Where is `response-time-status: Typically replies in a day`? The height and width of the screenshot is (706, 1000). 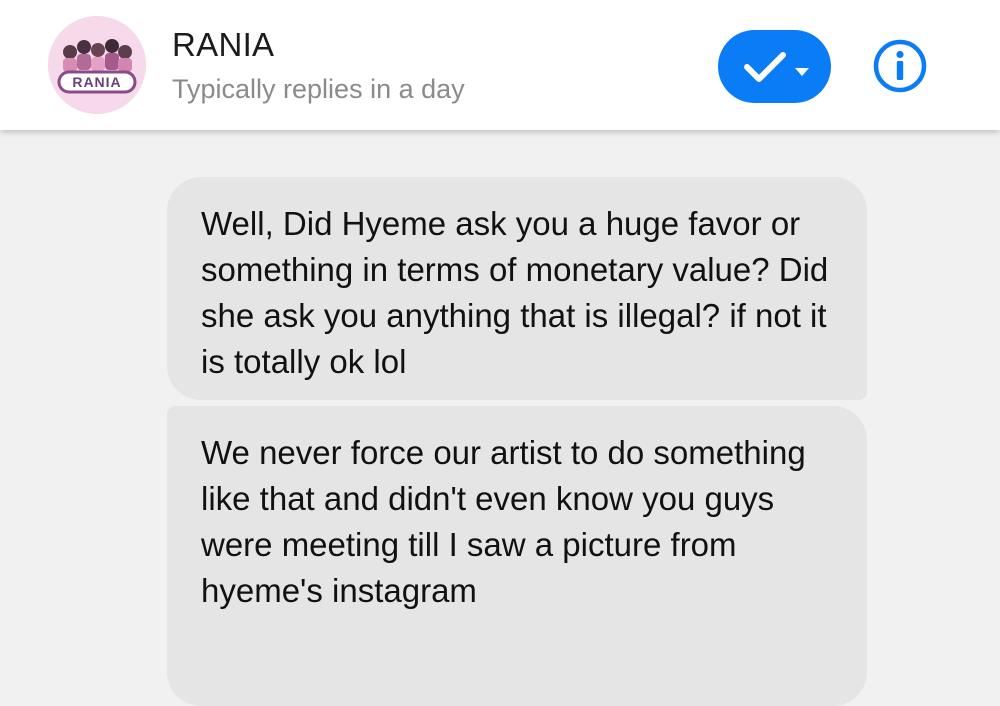
response-time-status: Typically replies in a day is located at coordinates (318, 89).